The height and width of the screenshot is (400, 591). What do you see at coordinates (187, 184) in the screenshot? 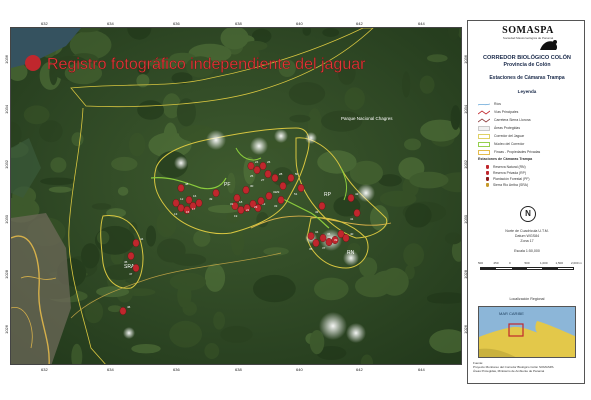
I see `camera-number-label: 48` at bounding box center [187, 184].